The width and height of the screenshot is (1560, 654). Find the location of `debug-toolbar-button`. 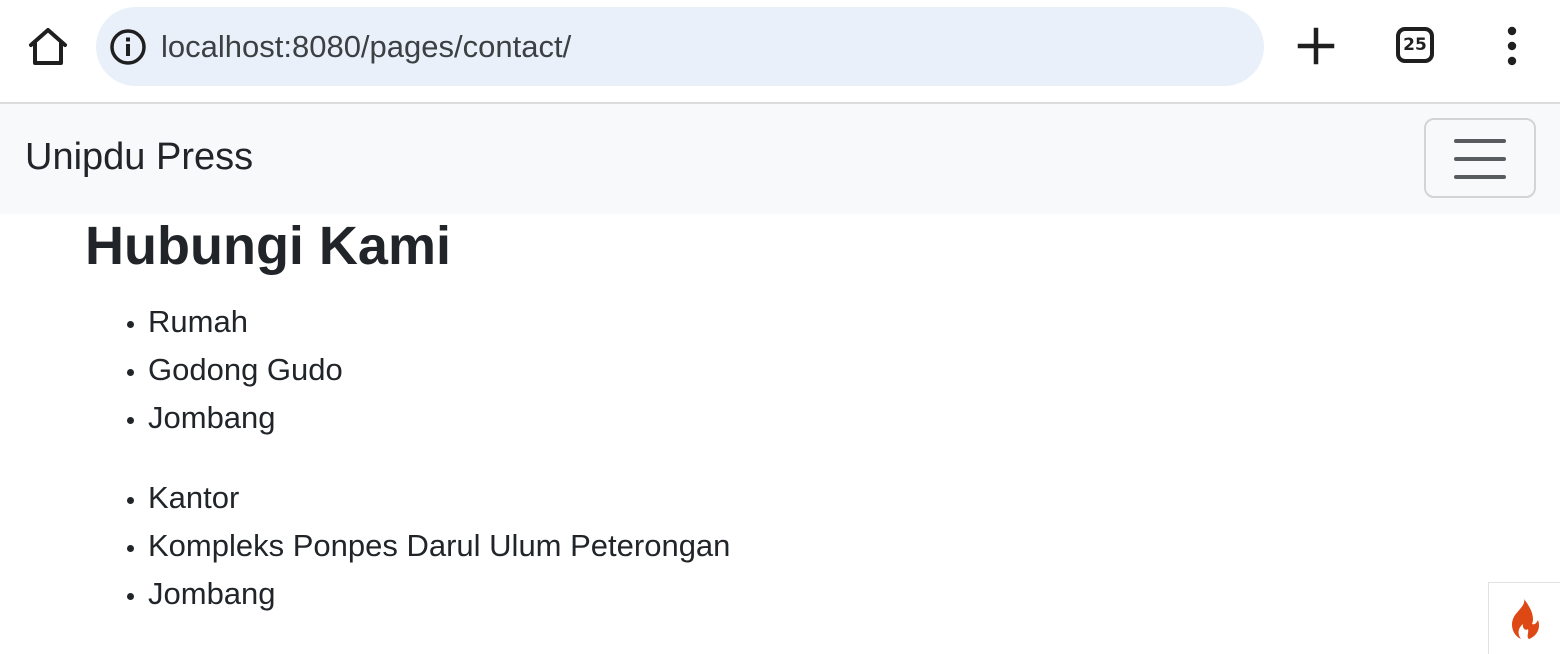

debug-toolbar-button is located at coordinates (1524, 618).